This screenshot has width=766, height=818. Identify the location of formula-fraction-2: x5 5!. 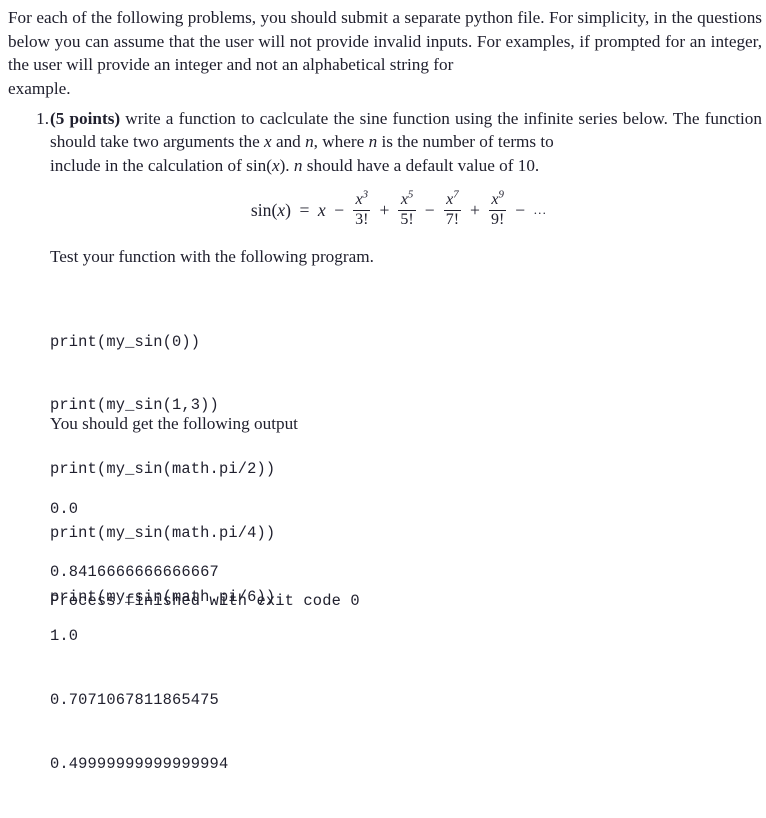
(406, 208).